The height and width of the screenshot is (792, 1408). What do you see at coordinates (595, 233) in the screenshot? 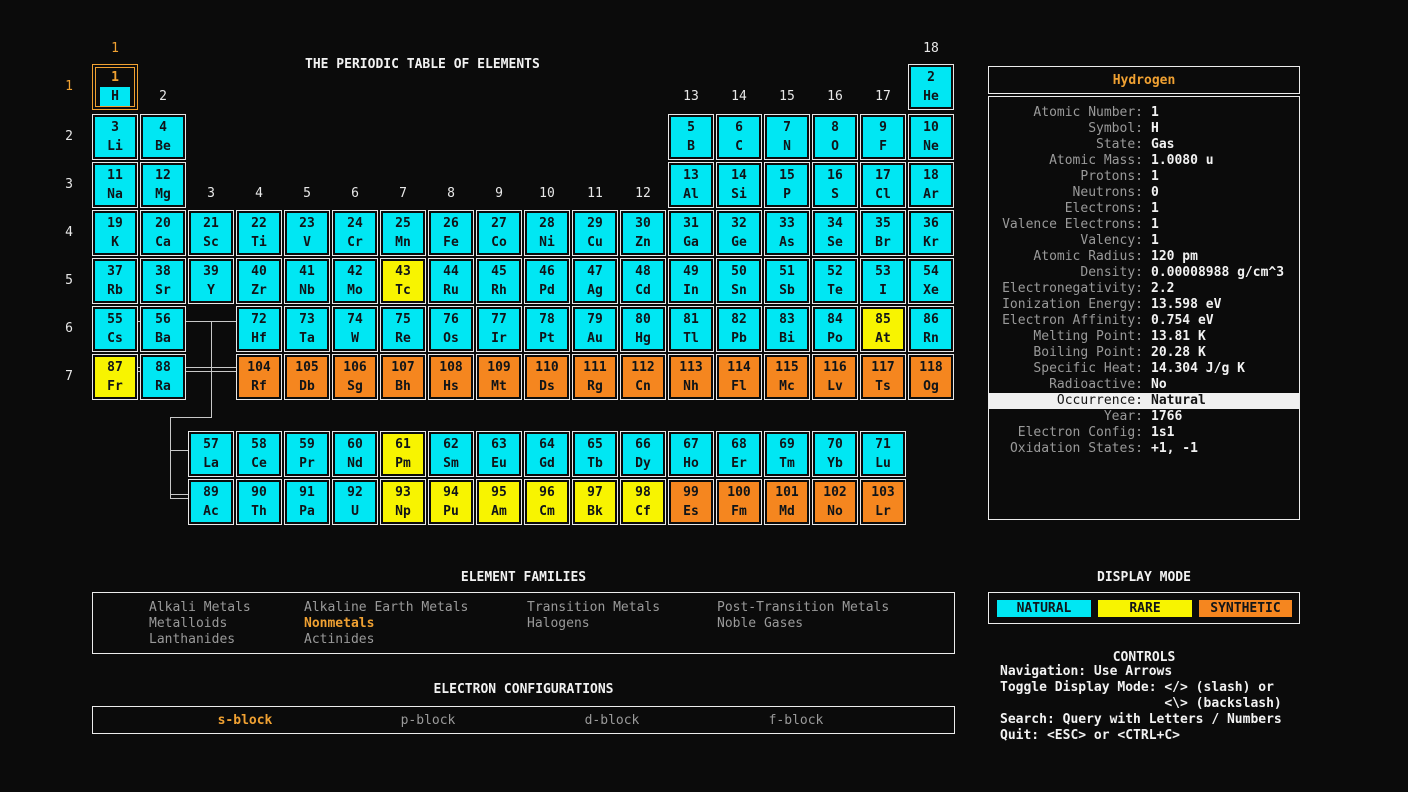
I see `element-cell-Cu: 29 Cu` at bounding box center [595, 233].